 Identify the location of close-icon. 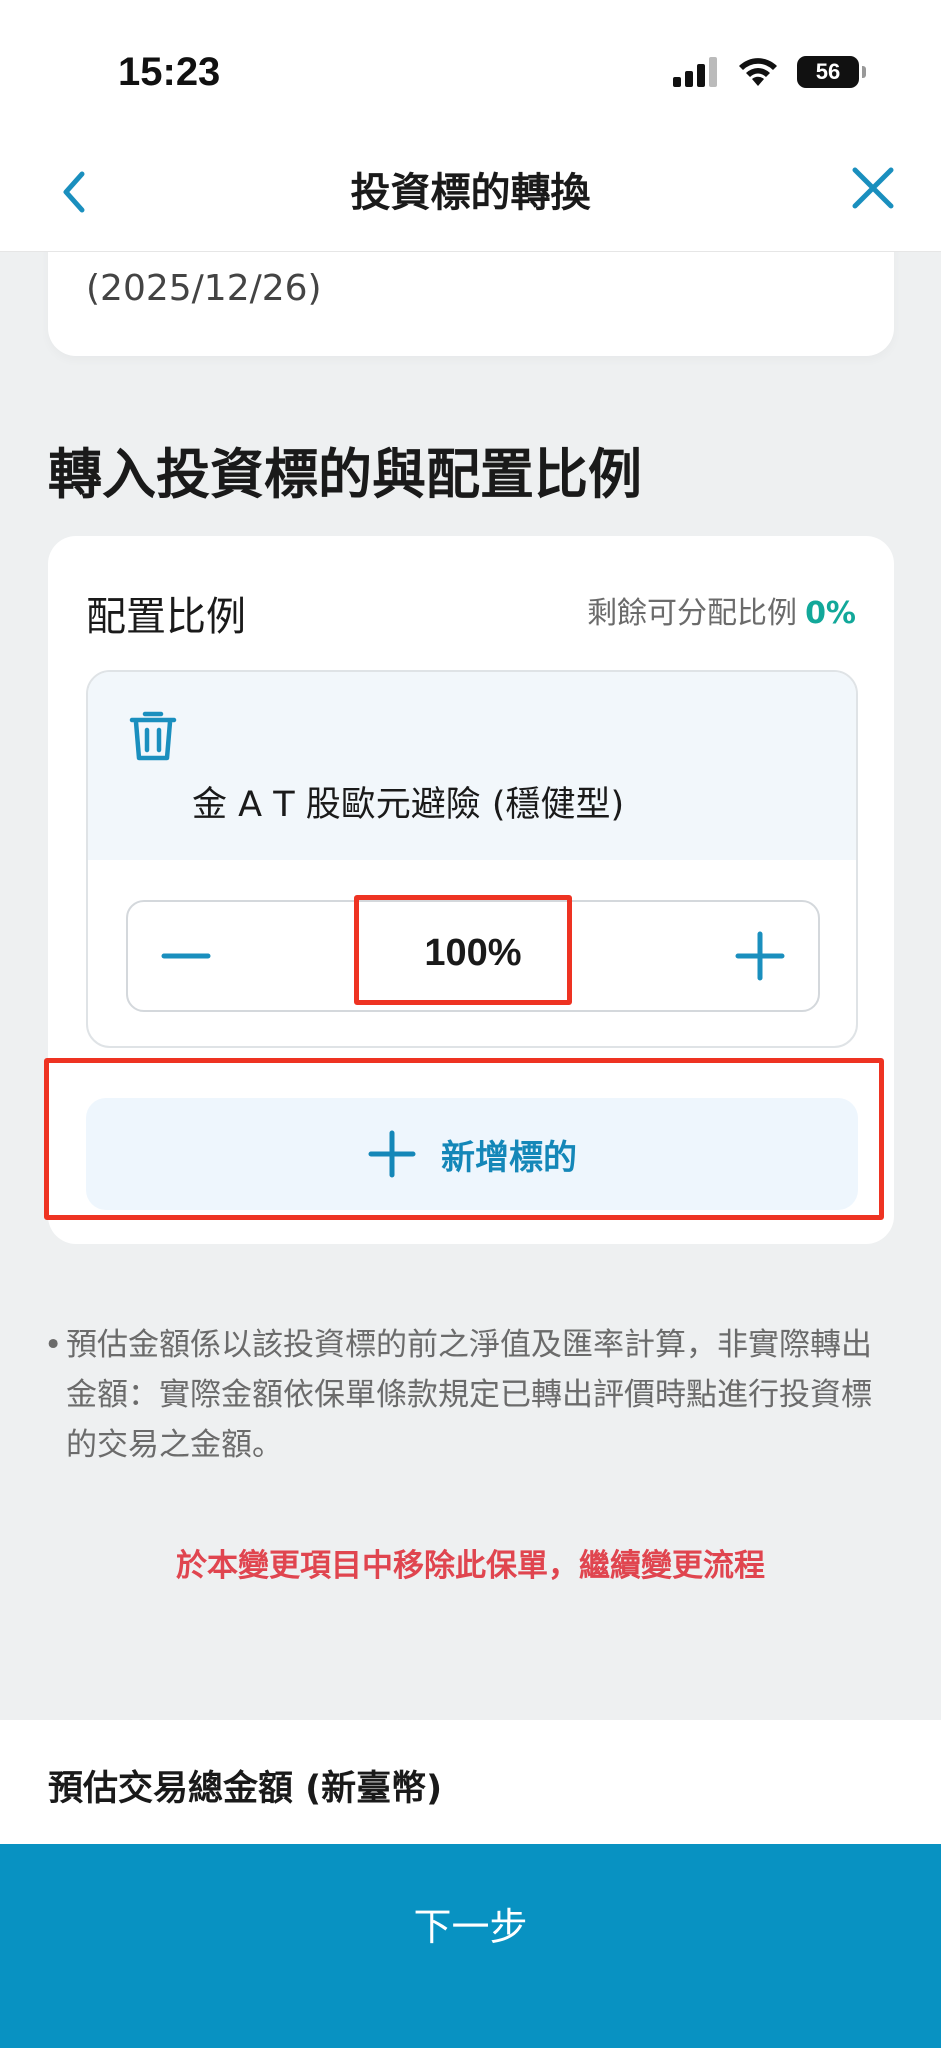
(873, 188).